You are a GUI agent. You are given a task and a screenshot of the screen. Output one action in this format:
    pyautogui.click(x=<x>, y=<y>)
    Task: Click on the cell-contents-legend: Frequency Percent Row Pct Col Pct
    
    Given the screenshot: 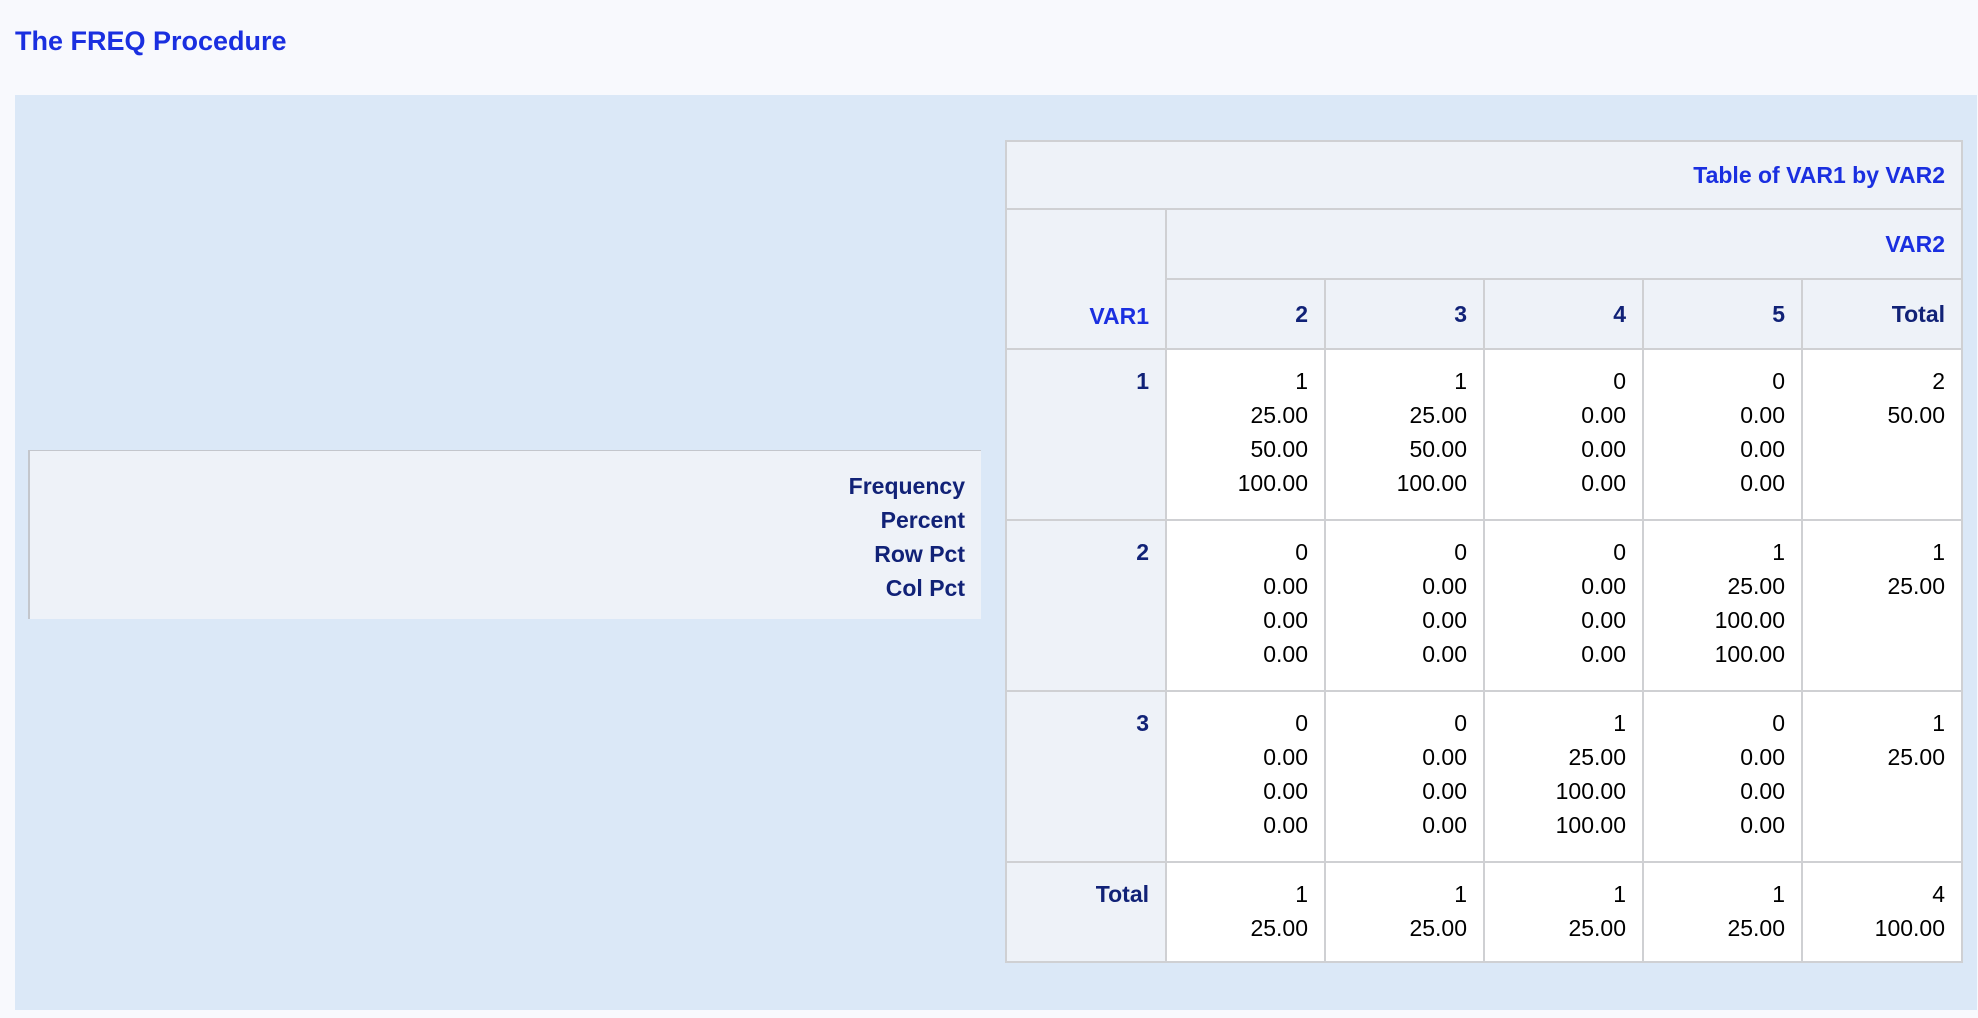 What is the action you would take?
    pyautogui.click(x=504, y=534)
    